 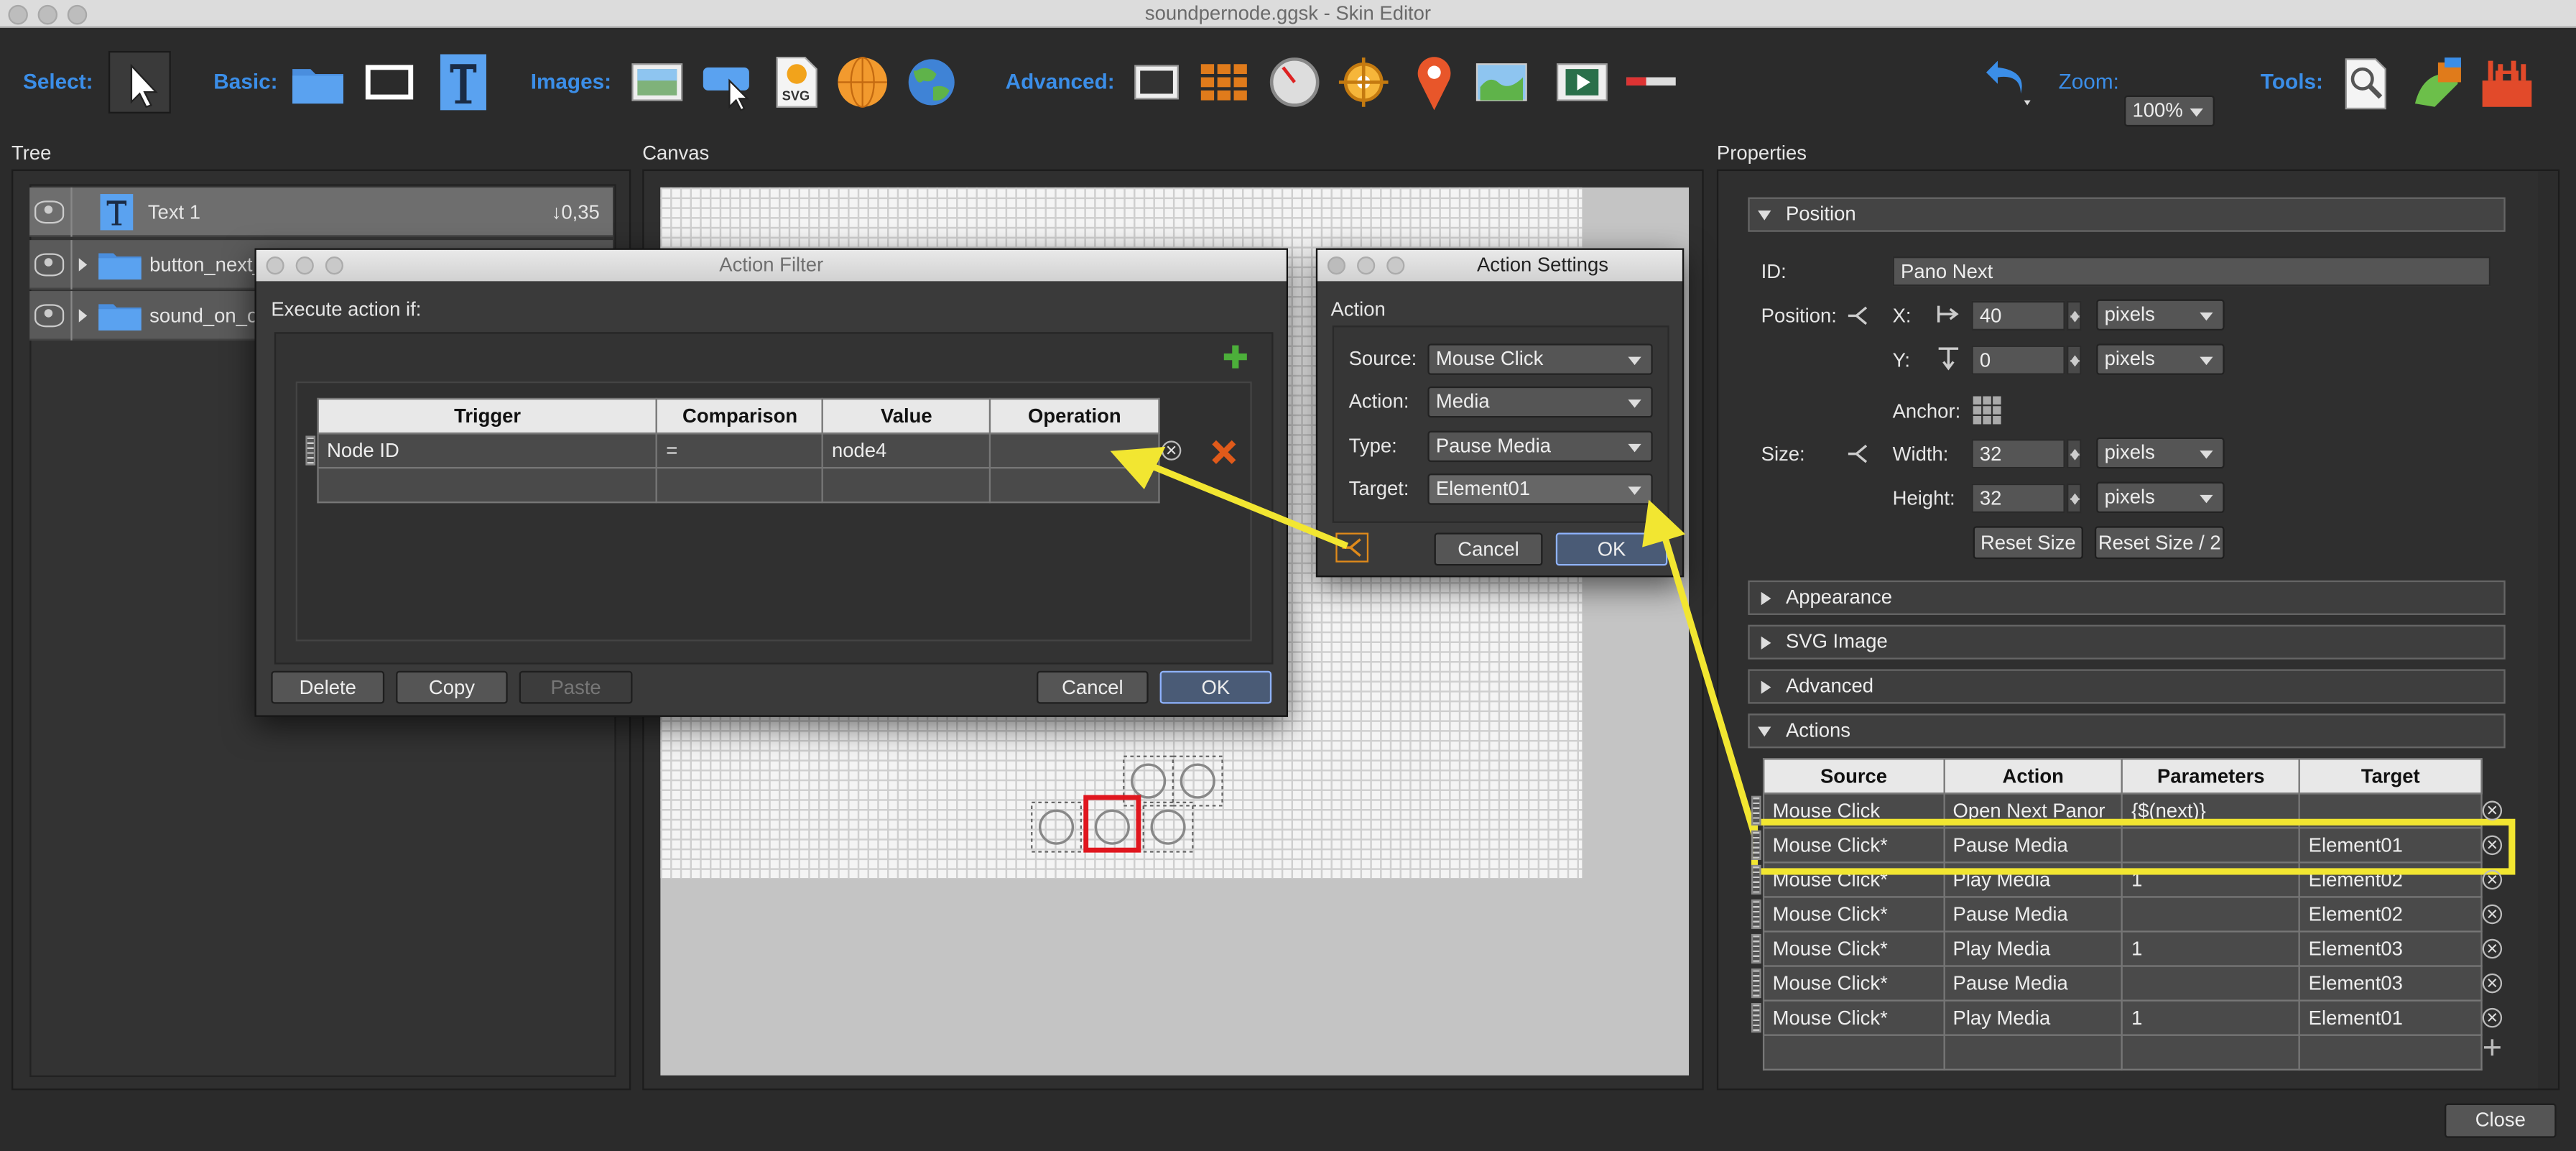 I want to click on colors-tool-button, so click(x=2437, y=83).